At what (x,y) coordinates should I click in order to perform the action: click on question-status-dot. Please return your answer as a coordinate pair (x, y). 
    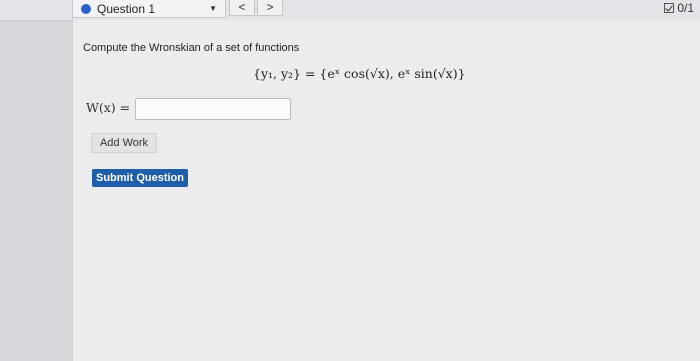
    Looking at the image, I should click on (86, 8).